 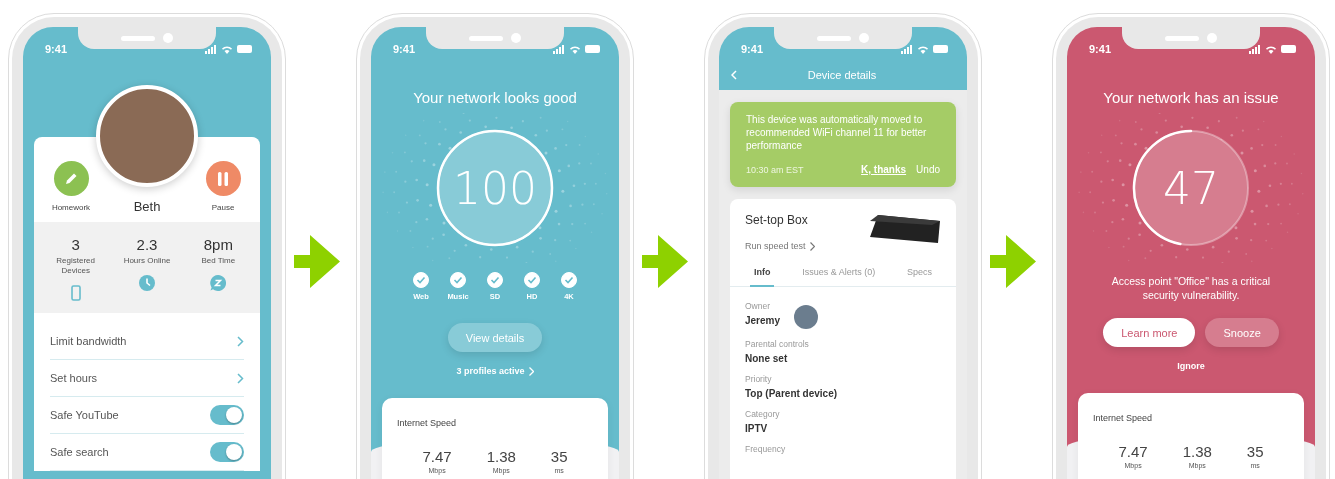 I want to click on screen-title: Device details, so click(x=842, y=75).